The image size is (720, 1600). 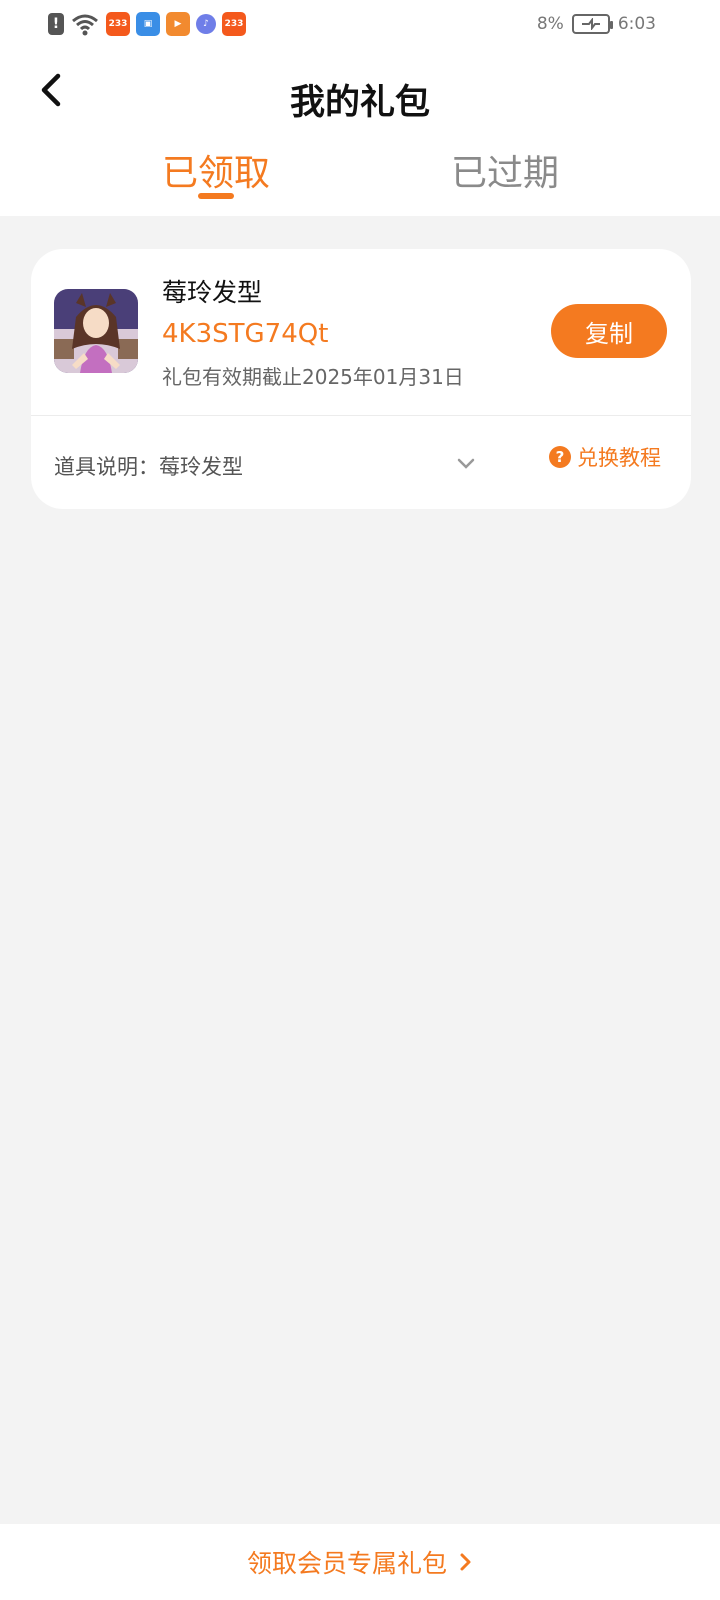 What do you see at coordinates (313, 377) in the screenshot?
I see `gift-expiry: 礼包有效期截止2025年01月31日` at bounding box center [313, 377].